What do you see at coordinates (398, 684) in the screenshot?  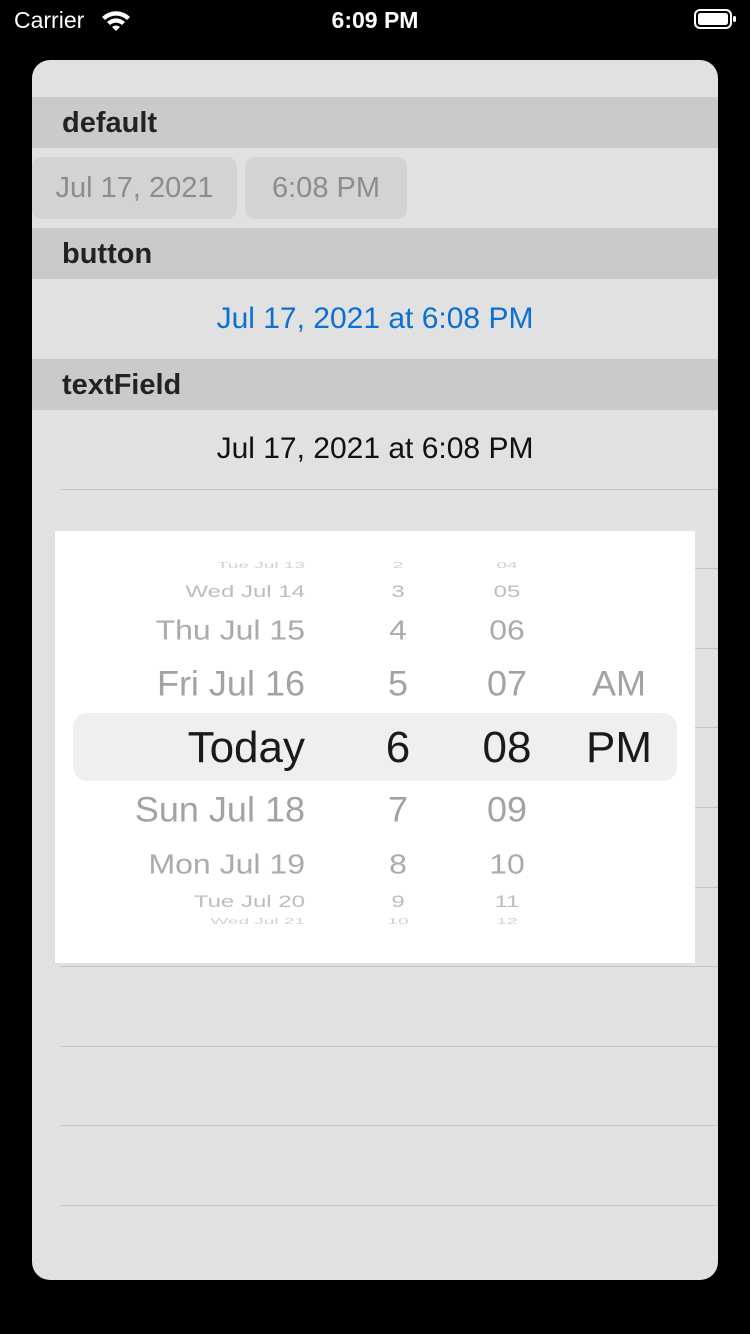 I see `picker-hour-item: 5` at bounding box center [398, 684].